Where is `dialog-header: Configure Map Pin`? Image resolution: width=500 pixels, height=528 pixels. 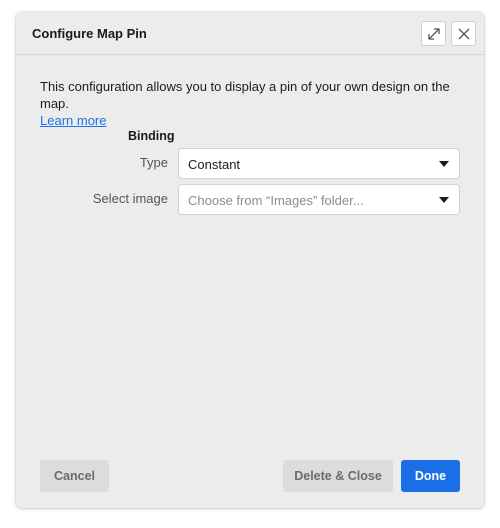
dialog-header: Configure Map Pin is located at coordinates (250, 33).